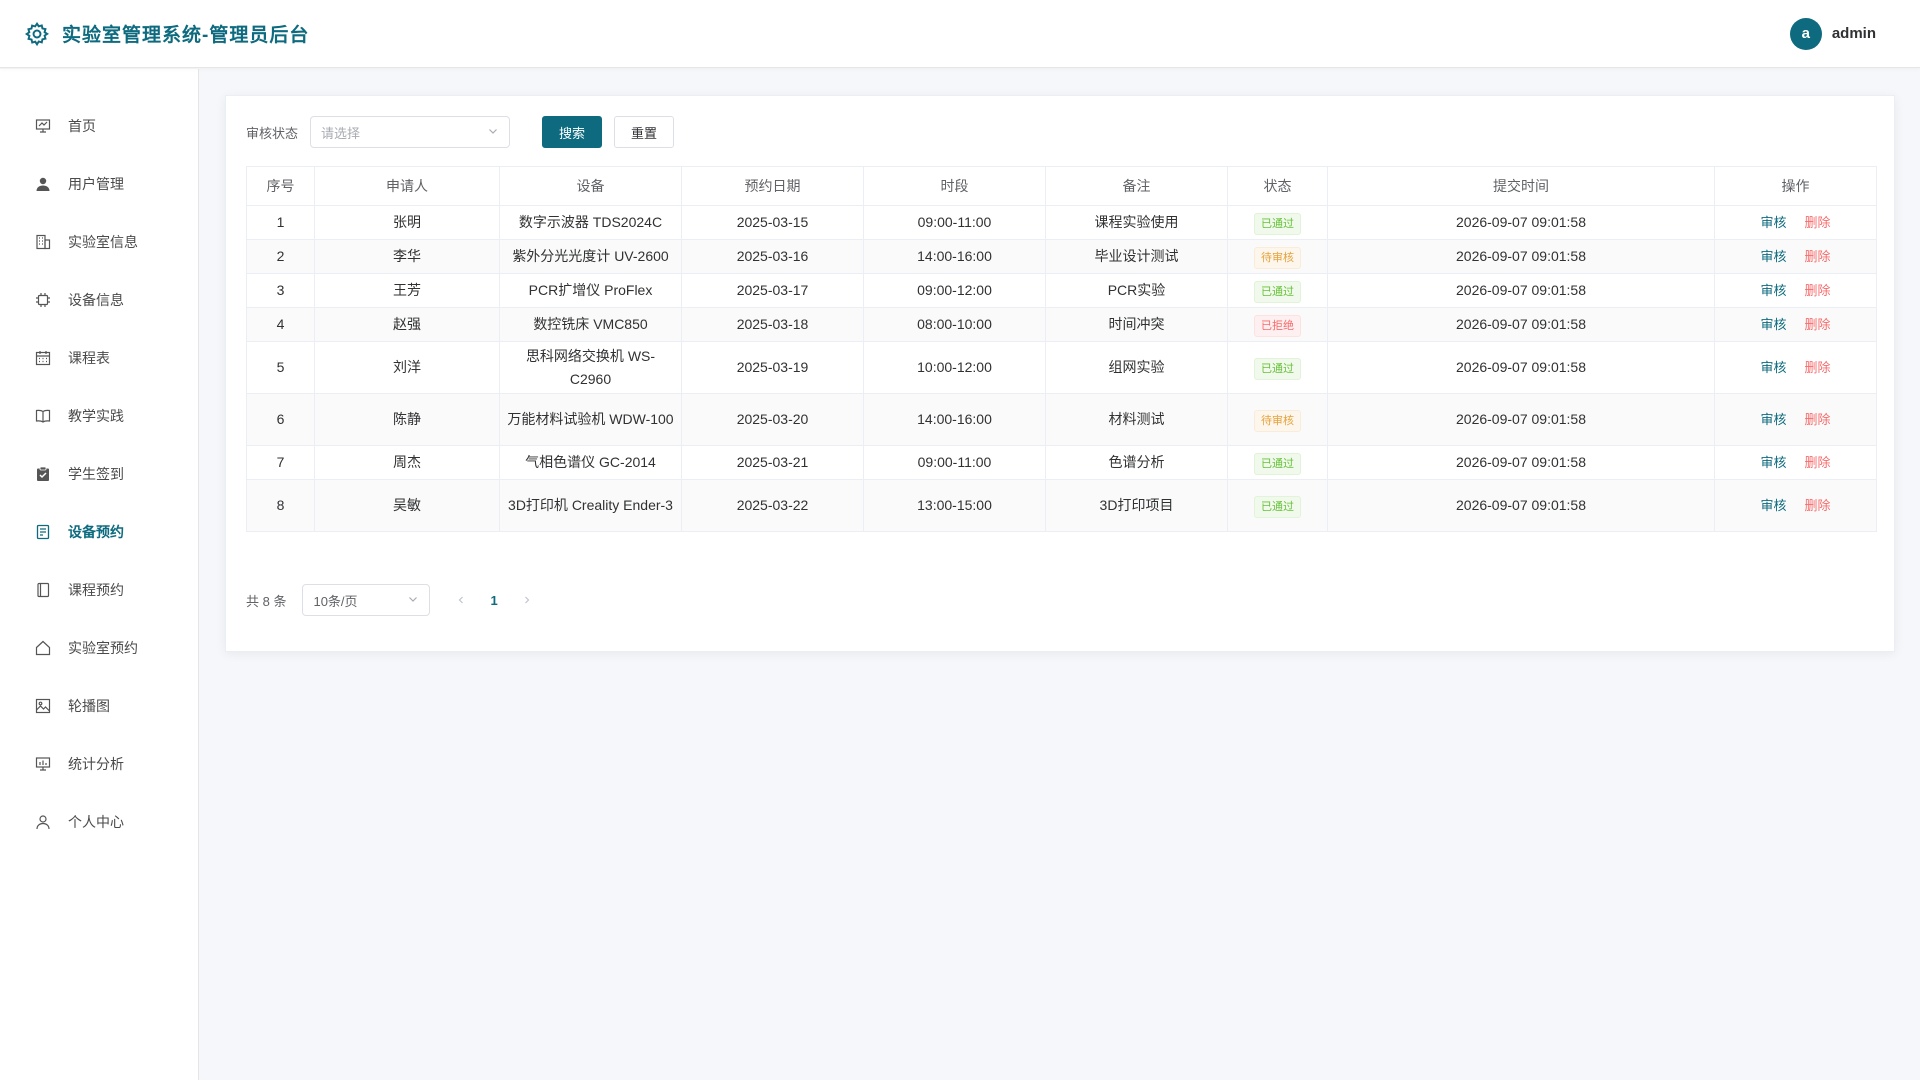  I want to click on sidebar-item-label: 学生签到, so click(96, 474).